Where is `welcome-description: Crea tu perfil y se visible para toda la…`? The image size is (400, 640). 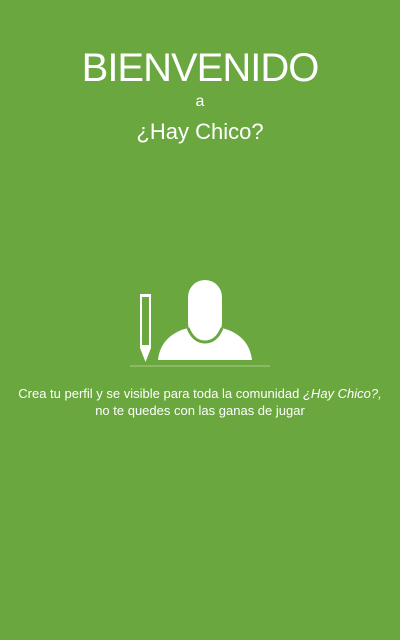
welcome-description: Crea tu perfil y se visible para toda la… is located at coordinates (200, 402).